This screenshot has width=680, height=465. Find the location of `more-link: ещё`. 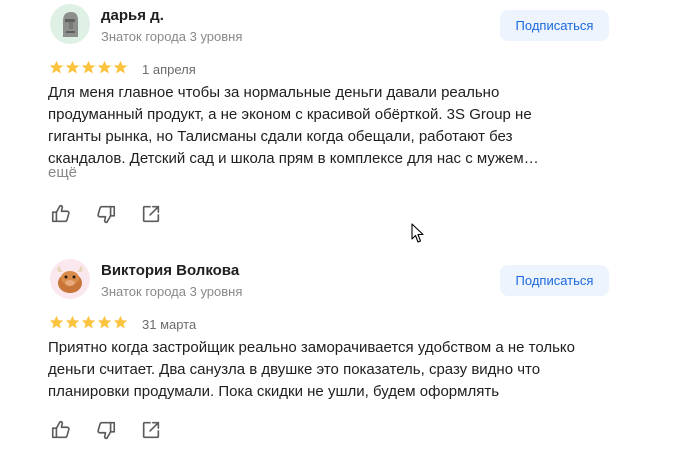

more-link: ещё is located at coordinates (62, 172).